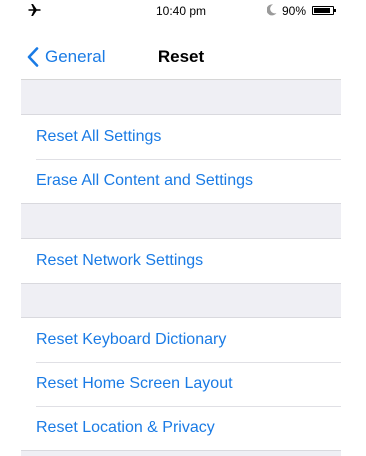 This screenshot has width=366, height=456. I want to click on page-title: Reset, so click(181, 56).